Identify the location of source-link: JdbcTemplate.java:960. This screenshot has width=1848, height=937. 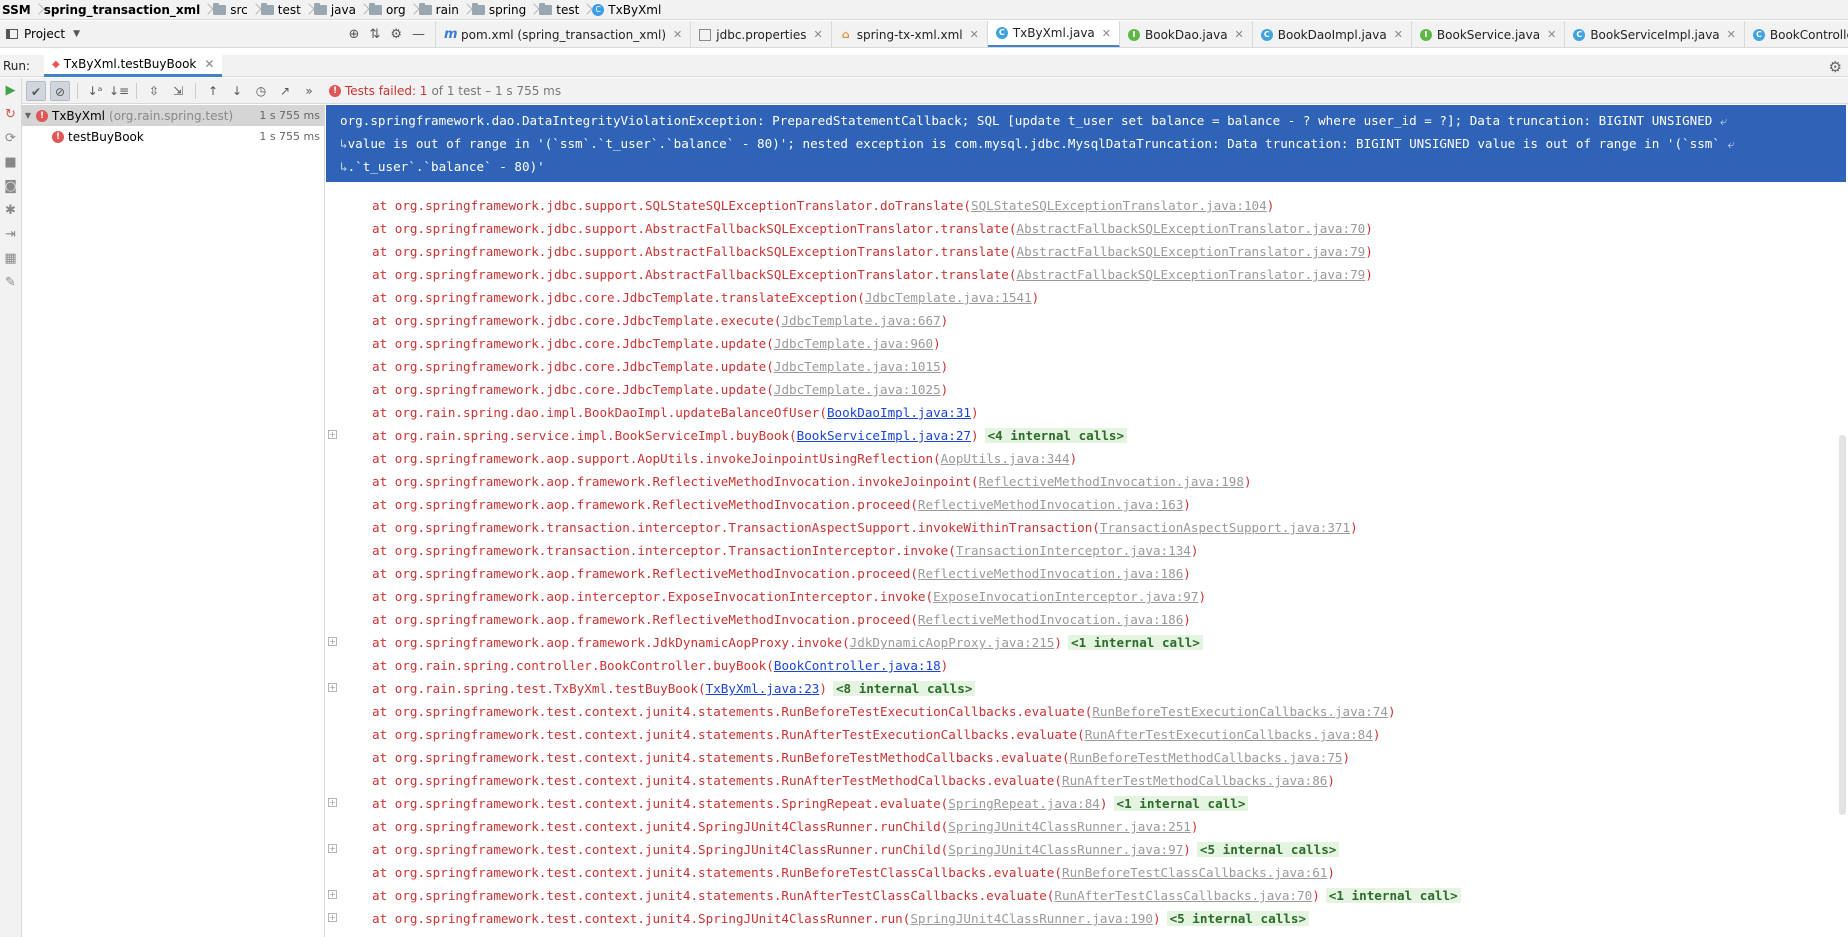
(853, 343).